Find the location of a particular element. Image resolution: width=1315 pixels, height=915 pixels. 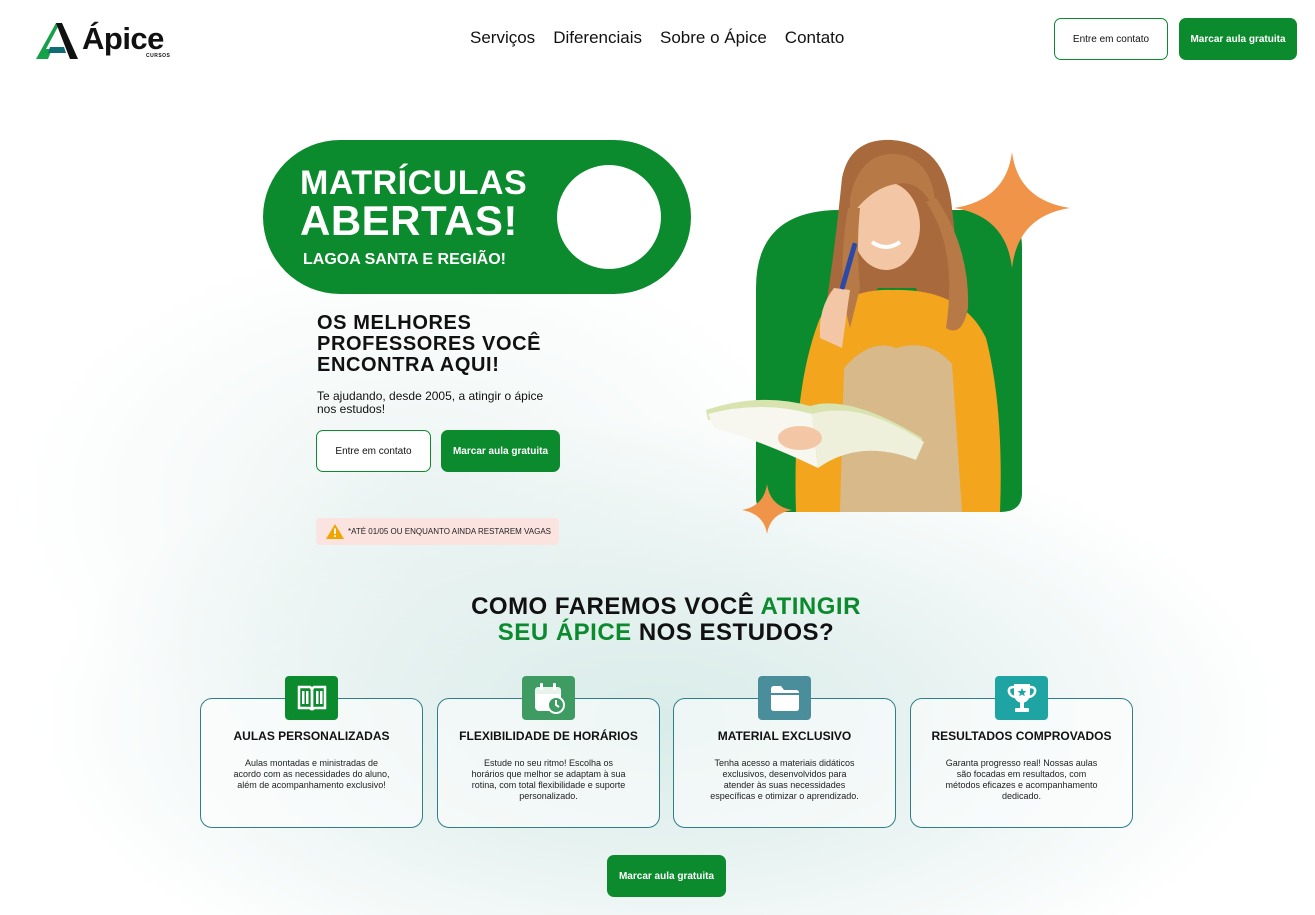

nav-sobre: Sobre o Ápice is located at coordinates (713, 38).